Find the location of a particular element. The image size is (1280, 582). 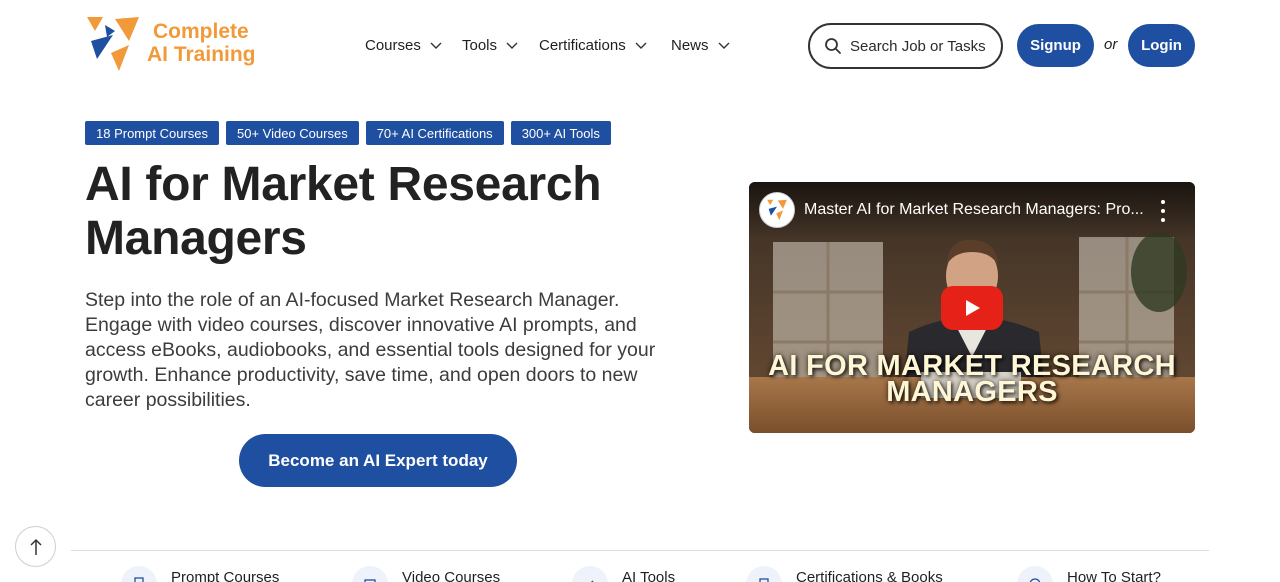

book-icon is located at coordinates (764, 574).